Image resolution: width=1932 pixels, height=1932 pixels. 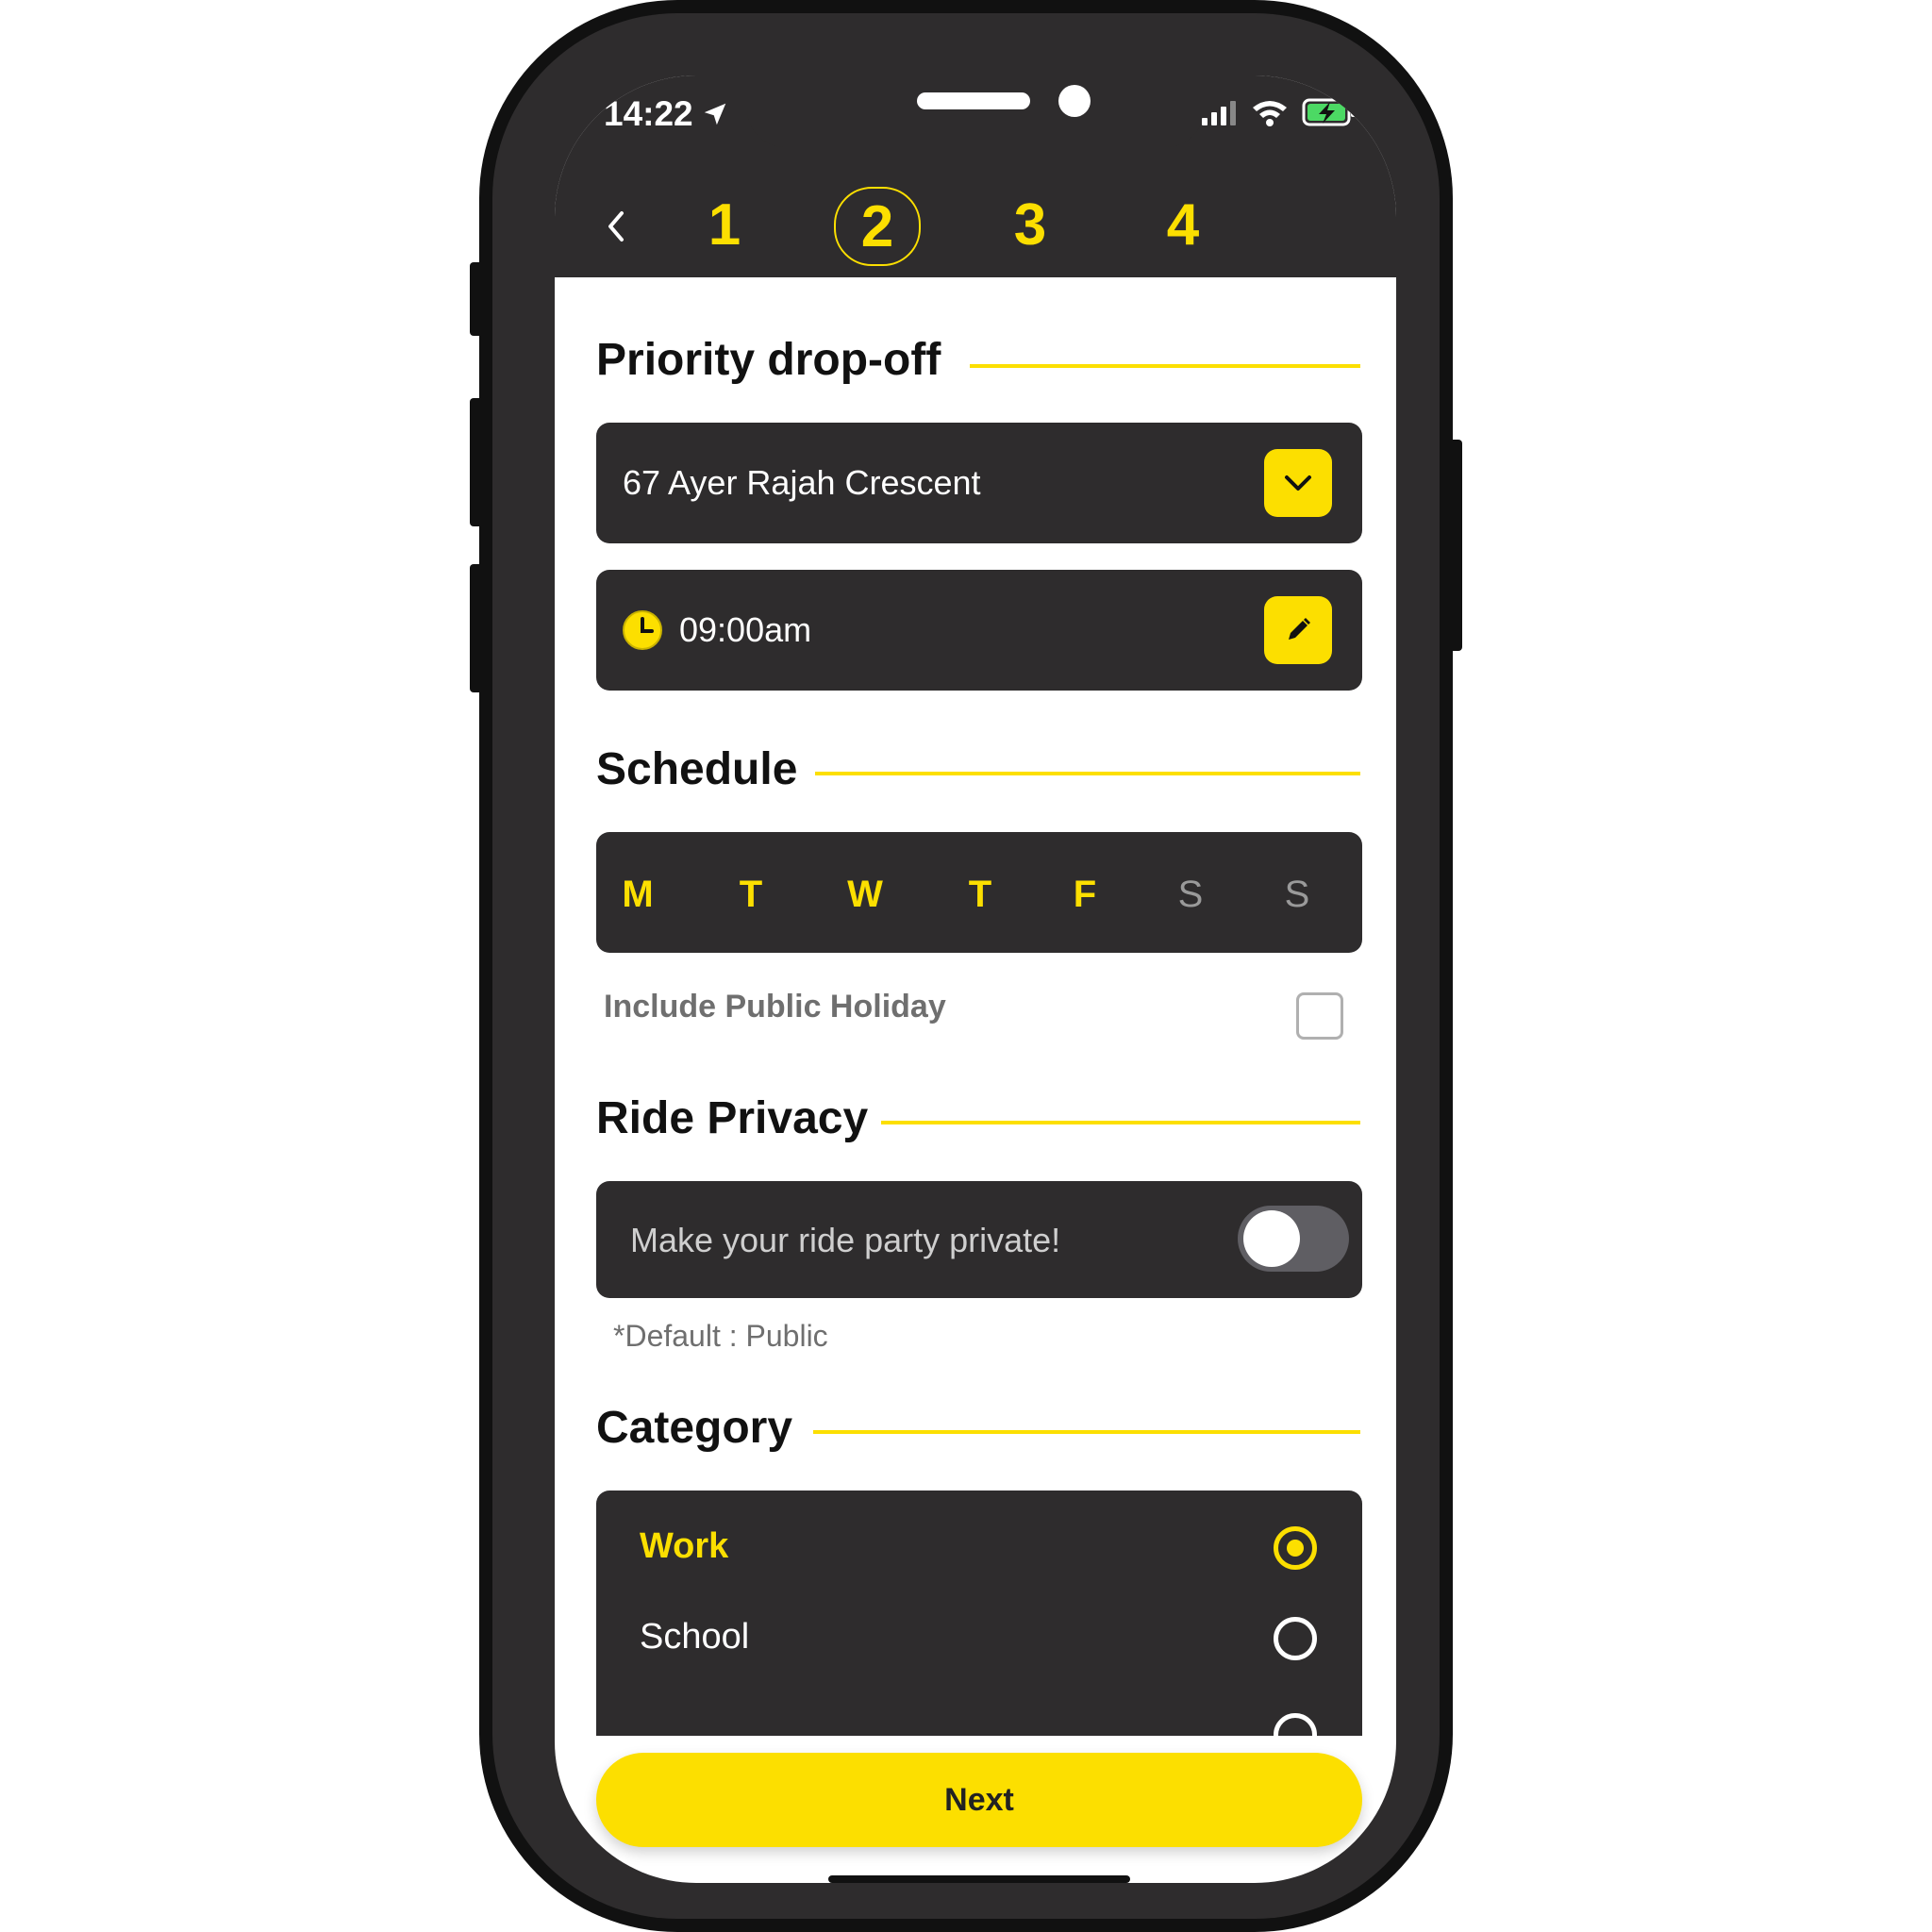 What do you see at coordinates (637, 895) in the screenshot?
I see `day-monday: M` at bounding box center [637, 895].